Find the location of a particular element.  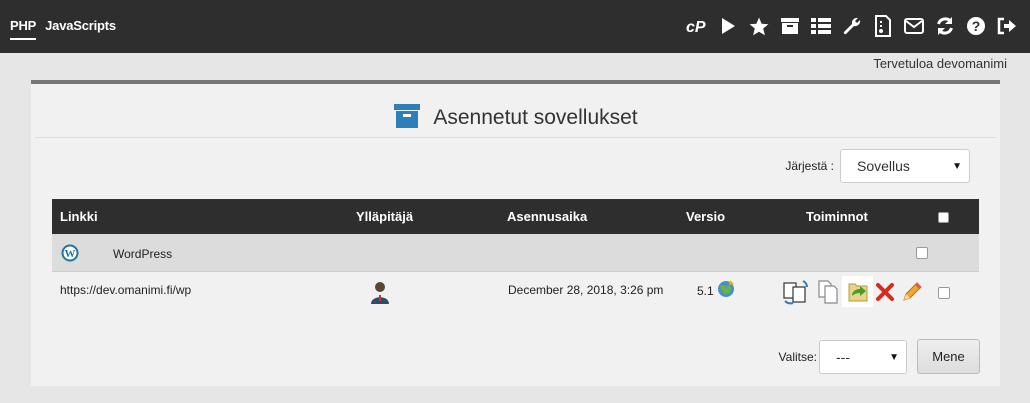

bulk-action-value: --- is located at coordinates (843, 356).